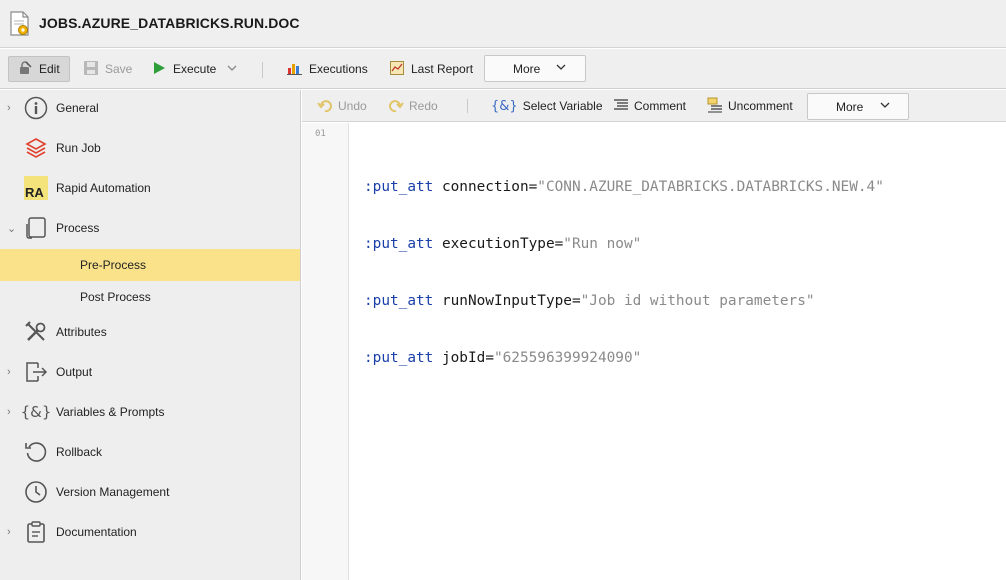 The height and width of the screenshot is (580, 1006). Describe the element at coordinates (602, 244) in the screenshot. I see `code-string: "Run now"` at that location.